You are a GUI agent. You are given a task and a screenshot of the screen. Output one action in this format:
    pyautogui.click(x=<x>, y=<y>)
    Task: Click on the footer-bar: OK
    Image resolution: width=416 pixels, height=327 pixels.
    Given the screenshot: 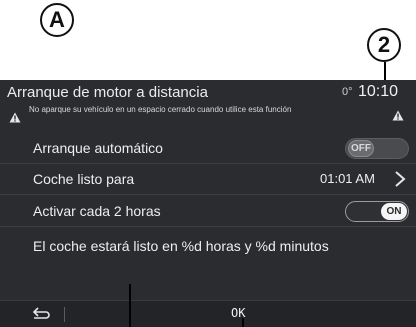 What is the action you would take?
    pyautogui.click(x=208, y=313)
    